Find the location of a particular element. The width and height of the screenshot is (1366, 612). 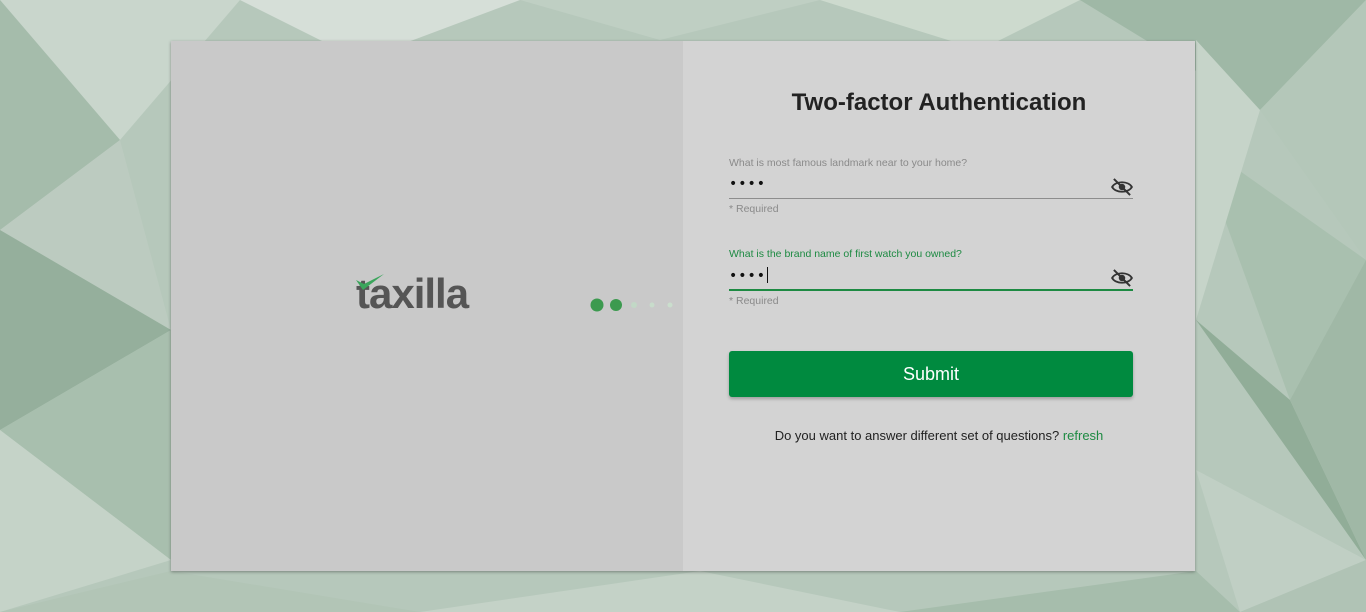

text-caret is located at coordinates (768, 275).